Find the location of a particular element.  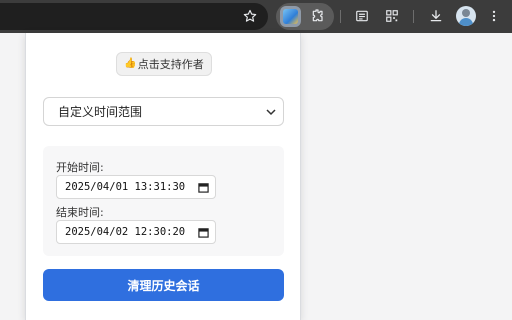

time-range-selected: 自定义时间范围 is located at coordinates (100, 112).